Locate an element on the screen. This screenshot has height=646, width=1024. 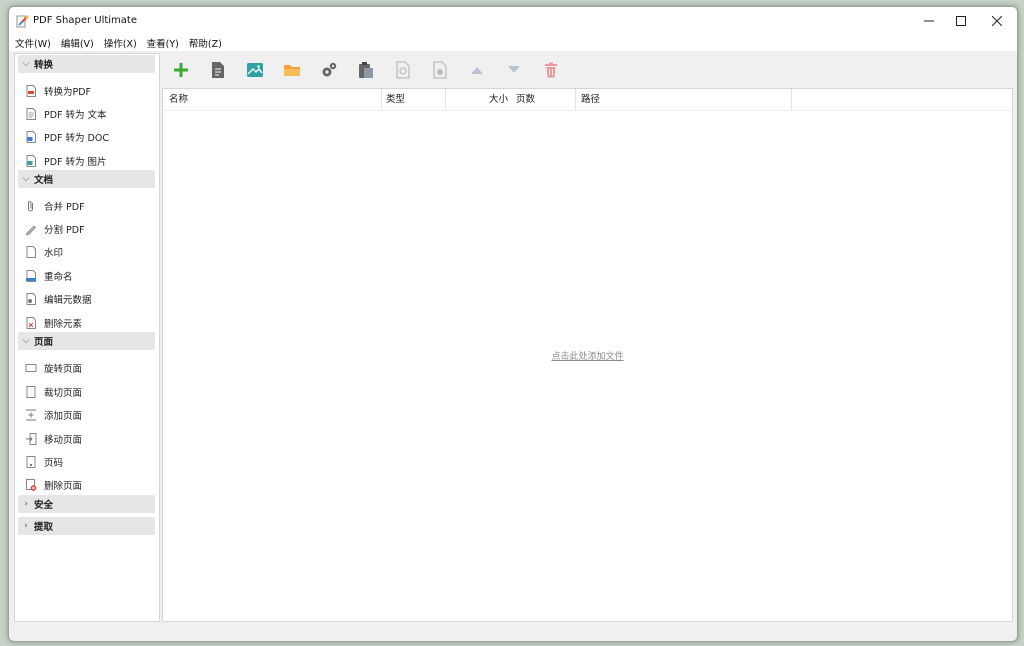
preview-button is located at coordinates (402, 70).